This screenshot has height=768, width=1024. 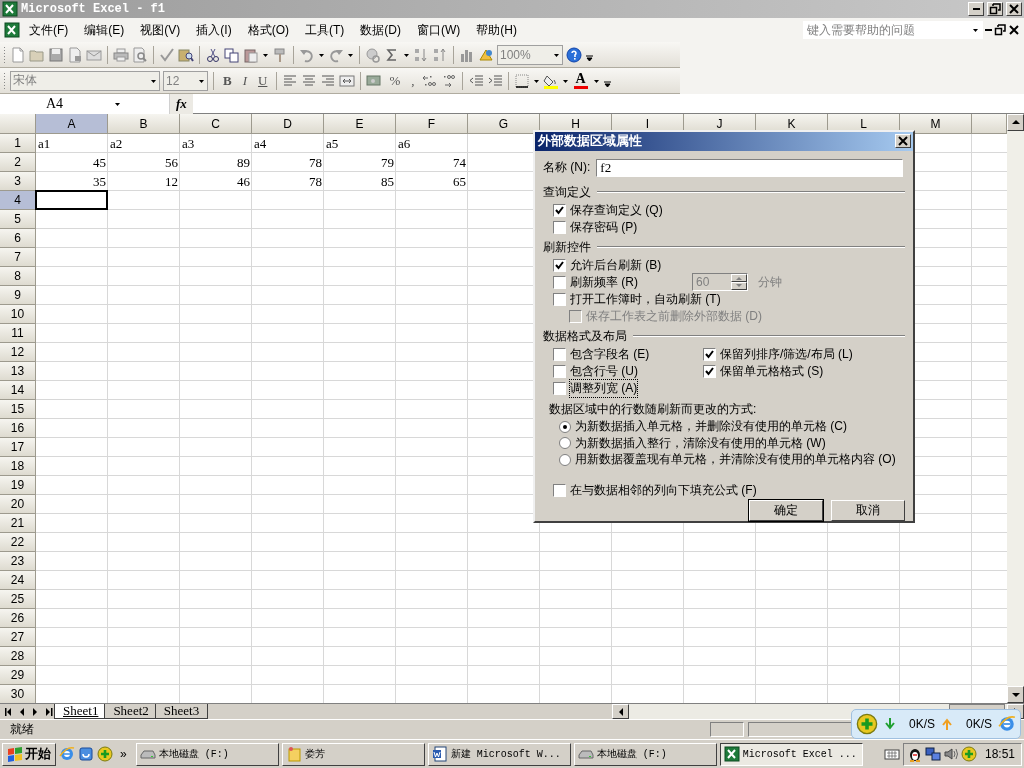 What do you see at coordinates (18, 466) in the screenshot?
I see `row-header: 18` at bounding box center [18, 466].